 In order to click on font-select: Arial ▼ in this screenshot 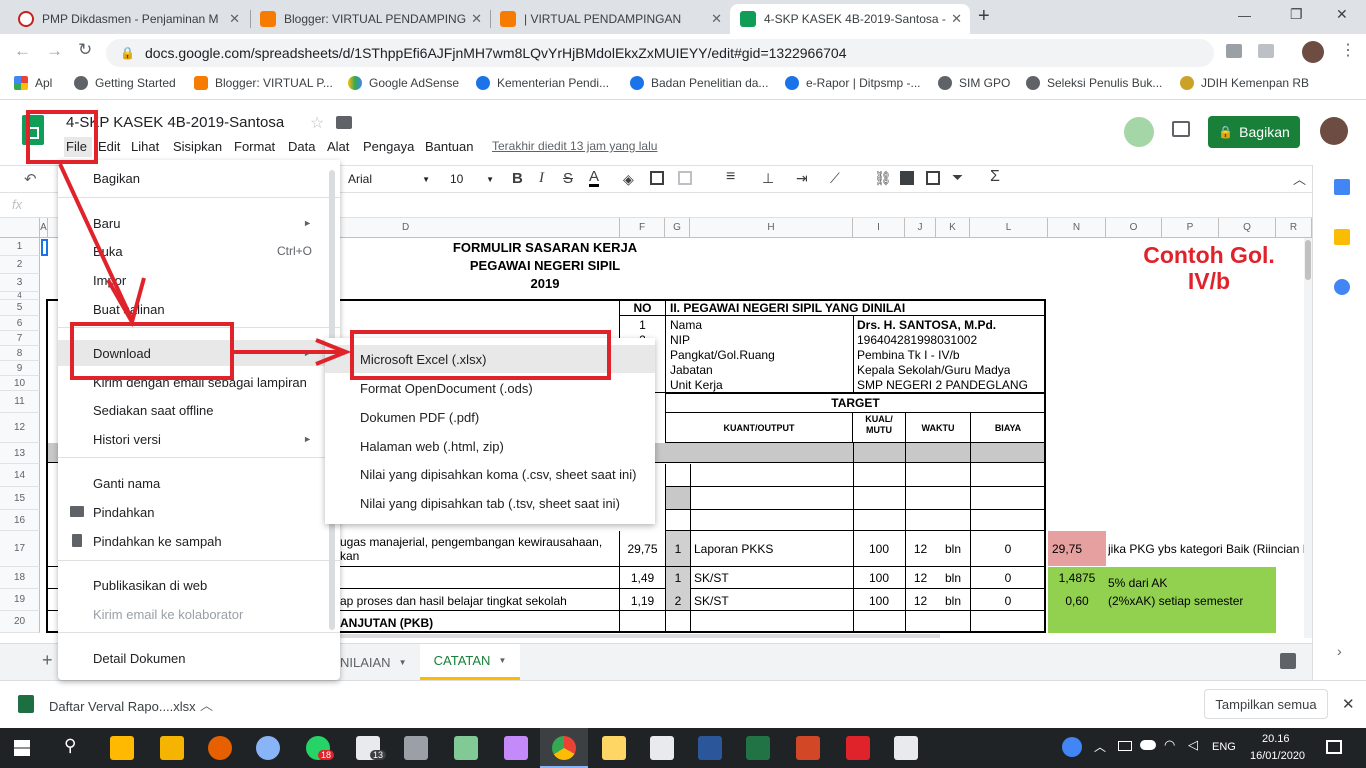, I will do `click(390, 179)`.